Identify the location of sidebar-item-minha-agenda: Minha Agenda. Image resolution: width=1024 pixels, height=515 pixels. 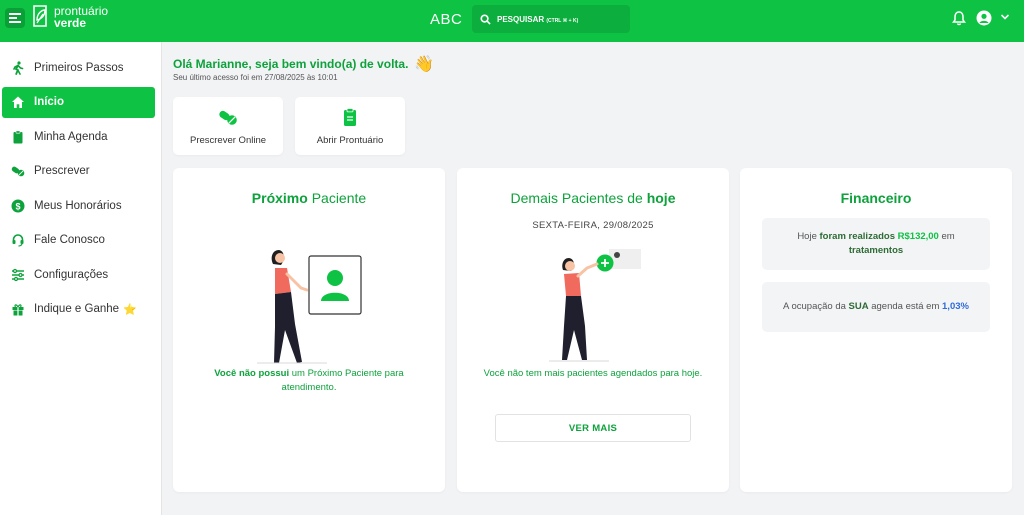
(78, 136).